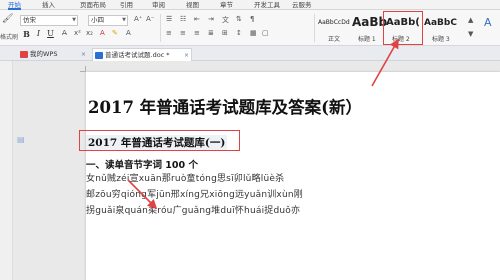 The width and height of the screenshot is (500, 280). I want to click on sort-icon: ⇅, so click(239, 19).